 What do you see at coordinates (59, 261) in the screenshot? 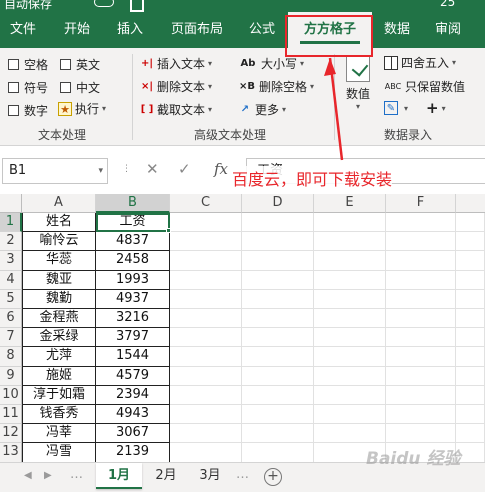
I see `cell-name: 华蕊` at bounding box center [59, 261].